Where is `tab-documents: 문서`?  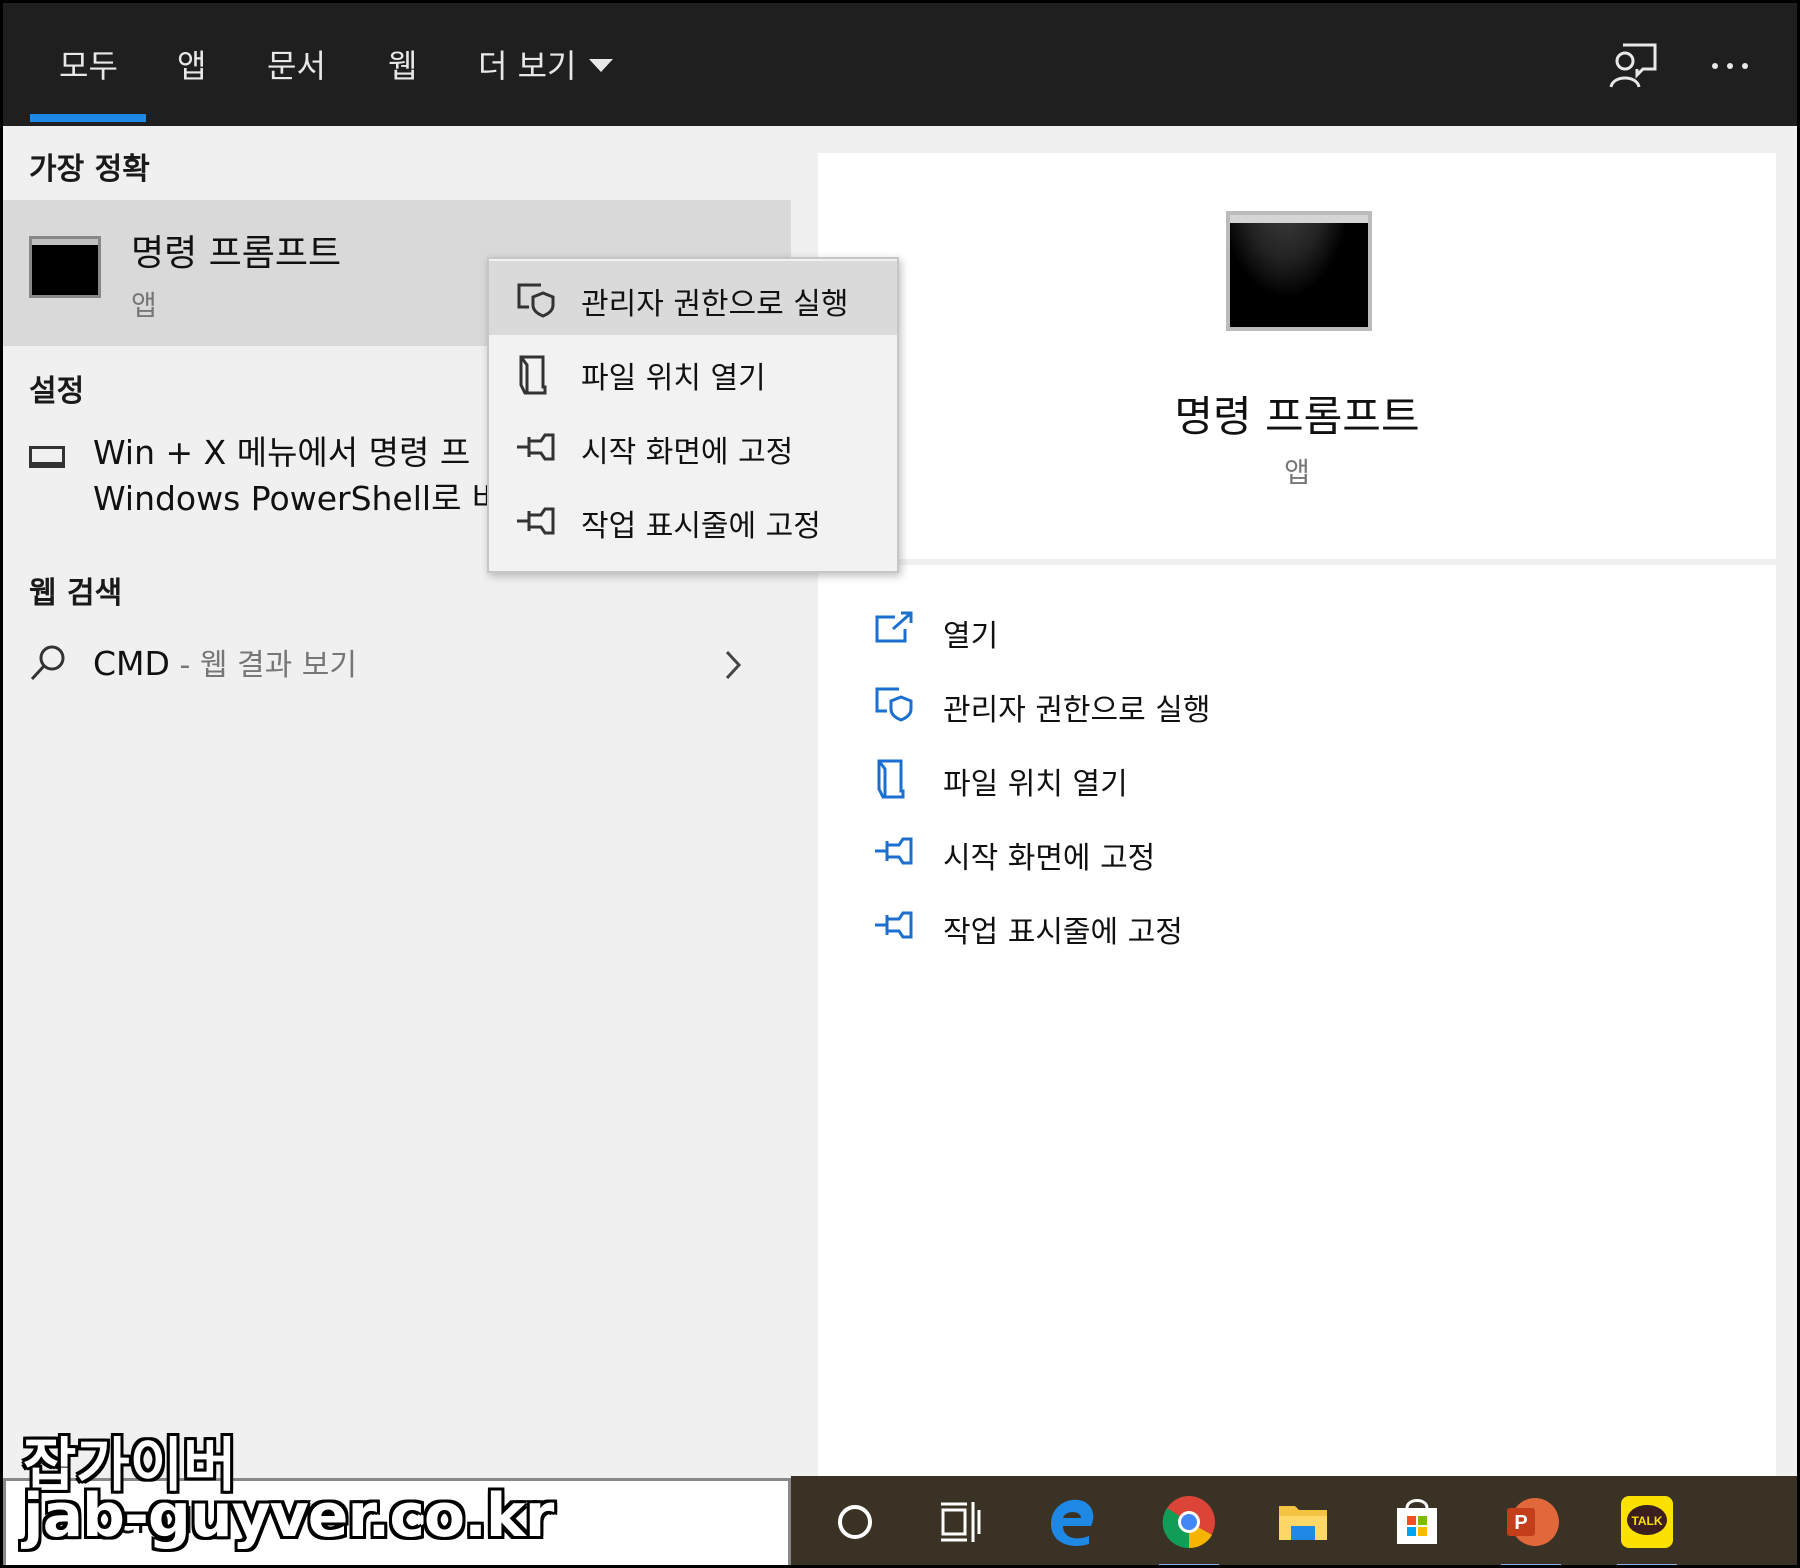
tab-documents: 문서 is located at coordinates (296, 66).